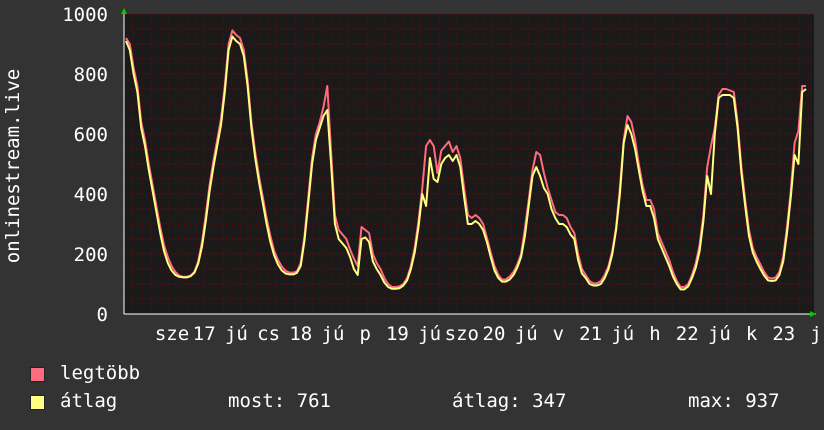  Describe the element at coordinates (100, 373) in the screenshot. I see `legend-label-legtobb: legtöbb` at that location.